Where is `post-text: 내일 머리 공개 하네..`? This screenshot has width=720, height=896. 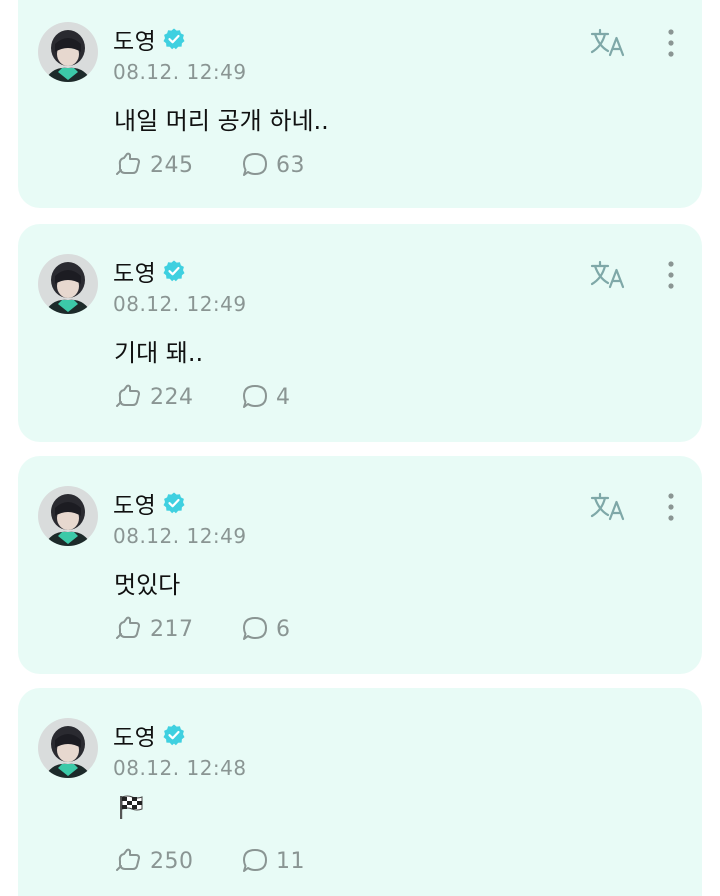
post-text: 내일 머리 공개 하네.. is located at coordinates (221, 121).